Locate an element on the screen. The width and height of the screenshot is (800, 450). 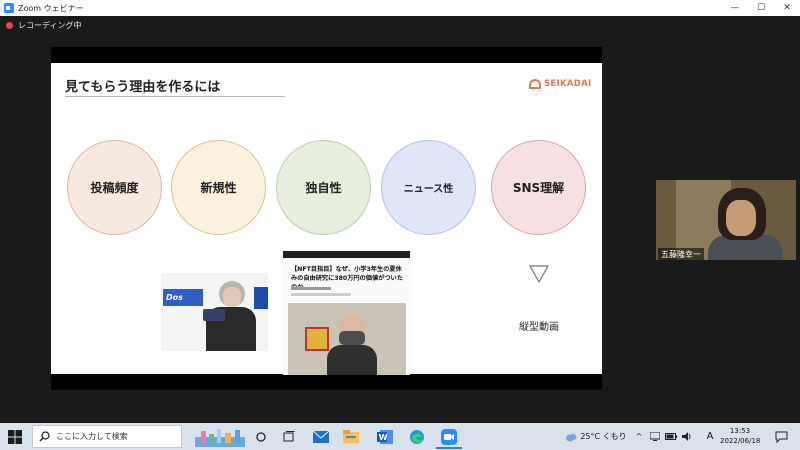
circle-novelty: 新規性 is located at coordinates (218, 187).